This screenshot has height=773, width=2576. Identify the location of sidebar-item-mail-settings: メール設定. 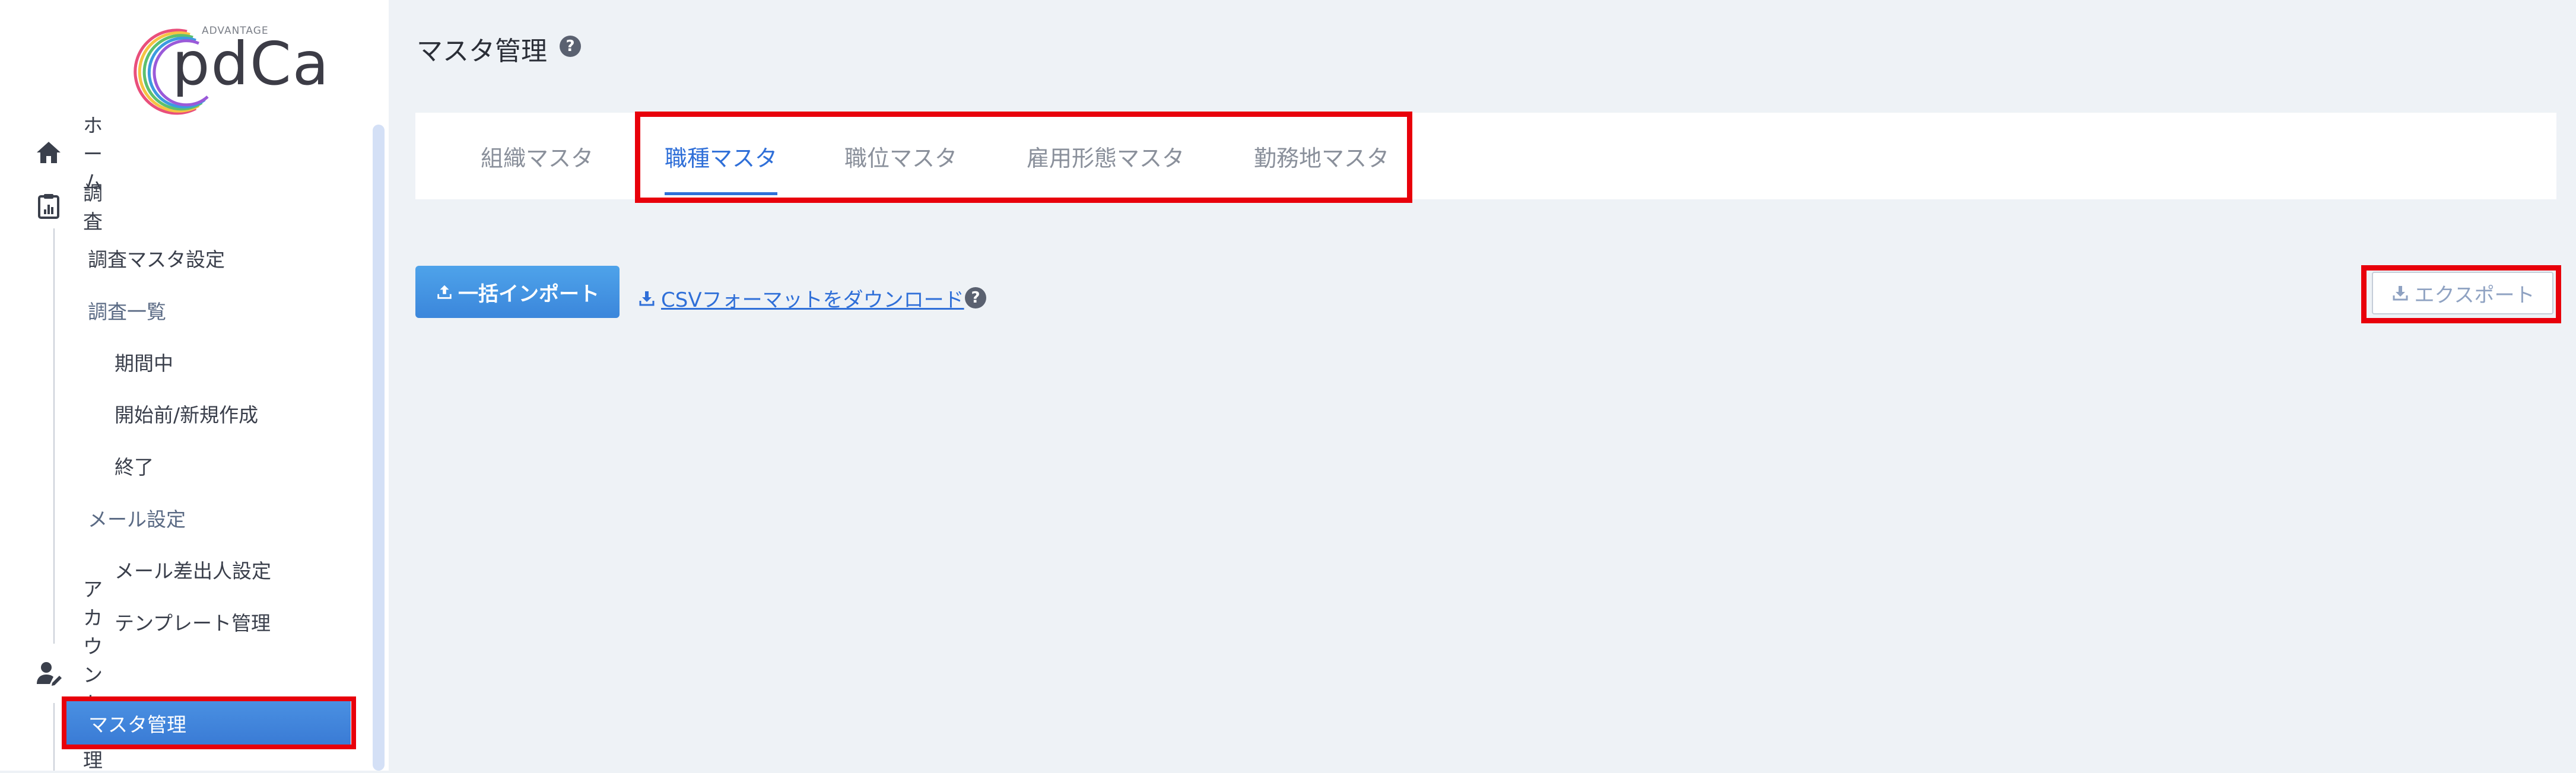
(137, 518).